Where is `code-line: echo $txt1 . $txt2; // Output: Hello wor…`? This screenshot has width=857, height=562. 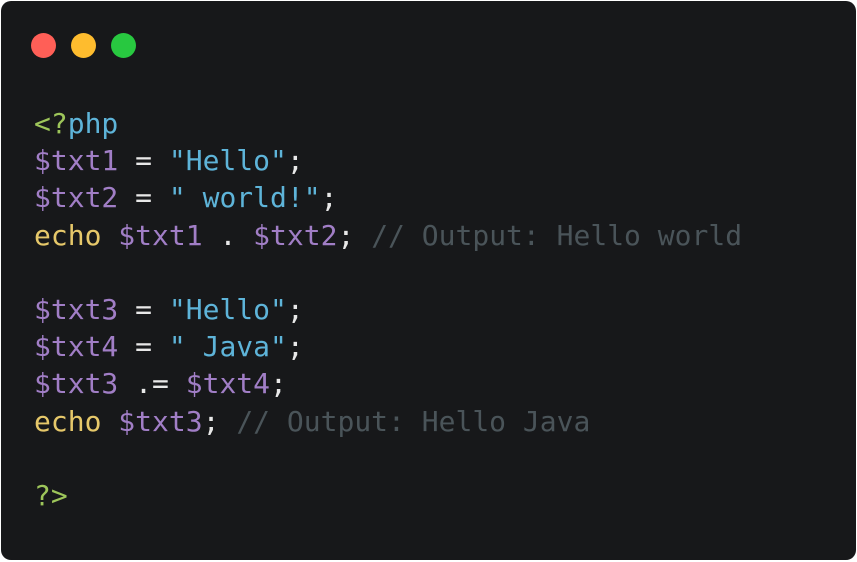 code-line: echo $txt1 . $txt2; // Output: Hello wor… is located at coordinates (388, 235).